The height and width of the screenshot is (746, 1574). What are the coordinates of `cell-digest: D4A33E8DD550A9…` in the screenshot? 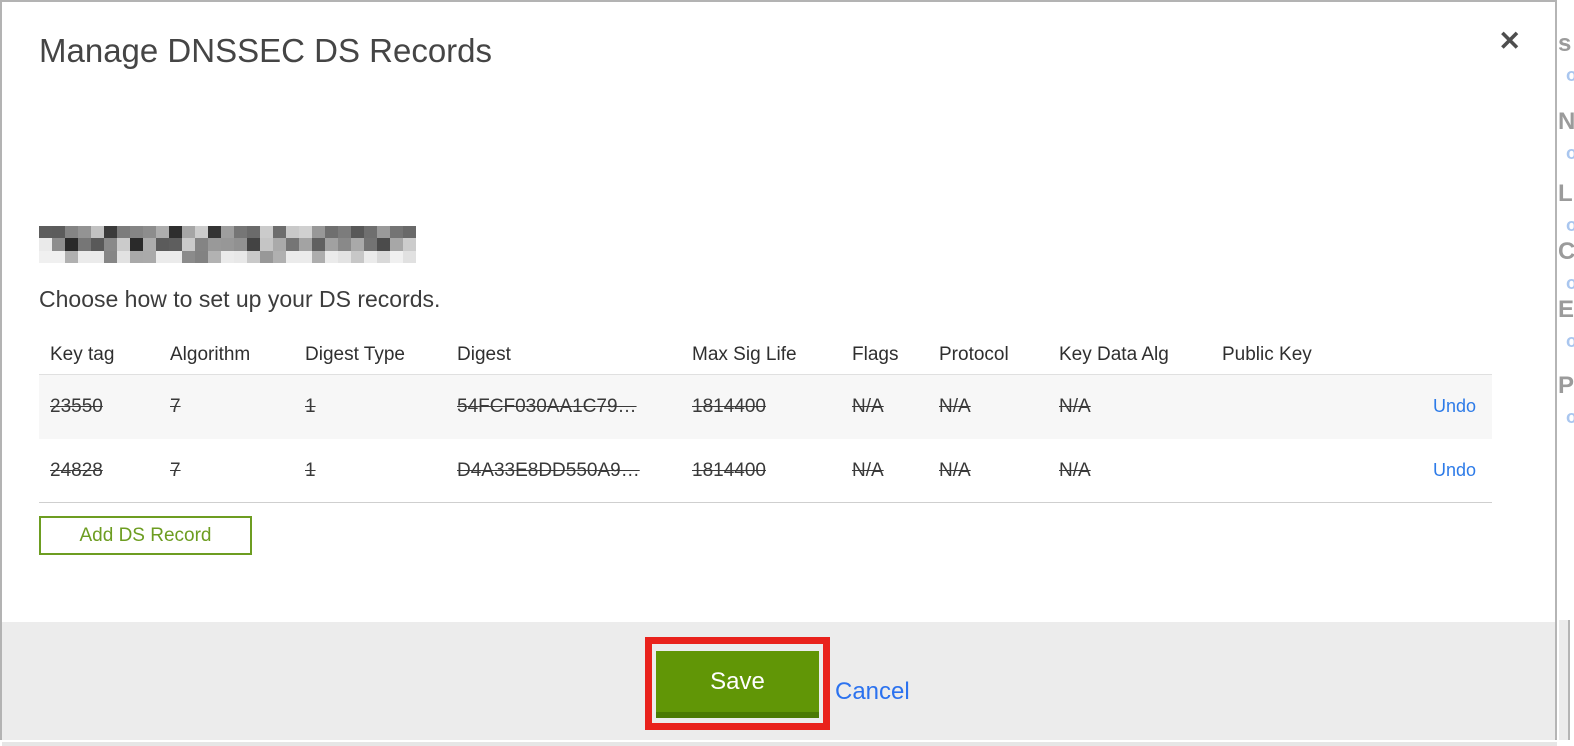 It's located at (548, 470).